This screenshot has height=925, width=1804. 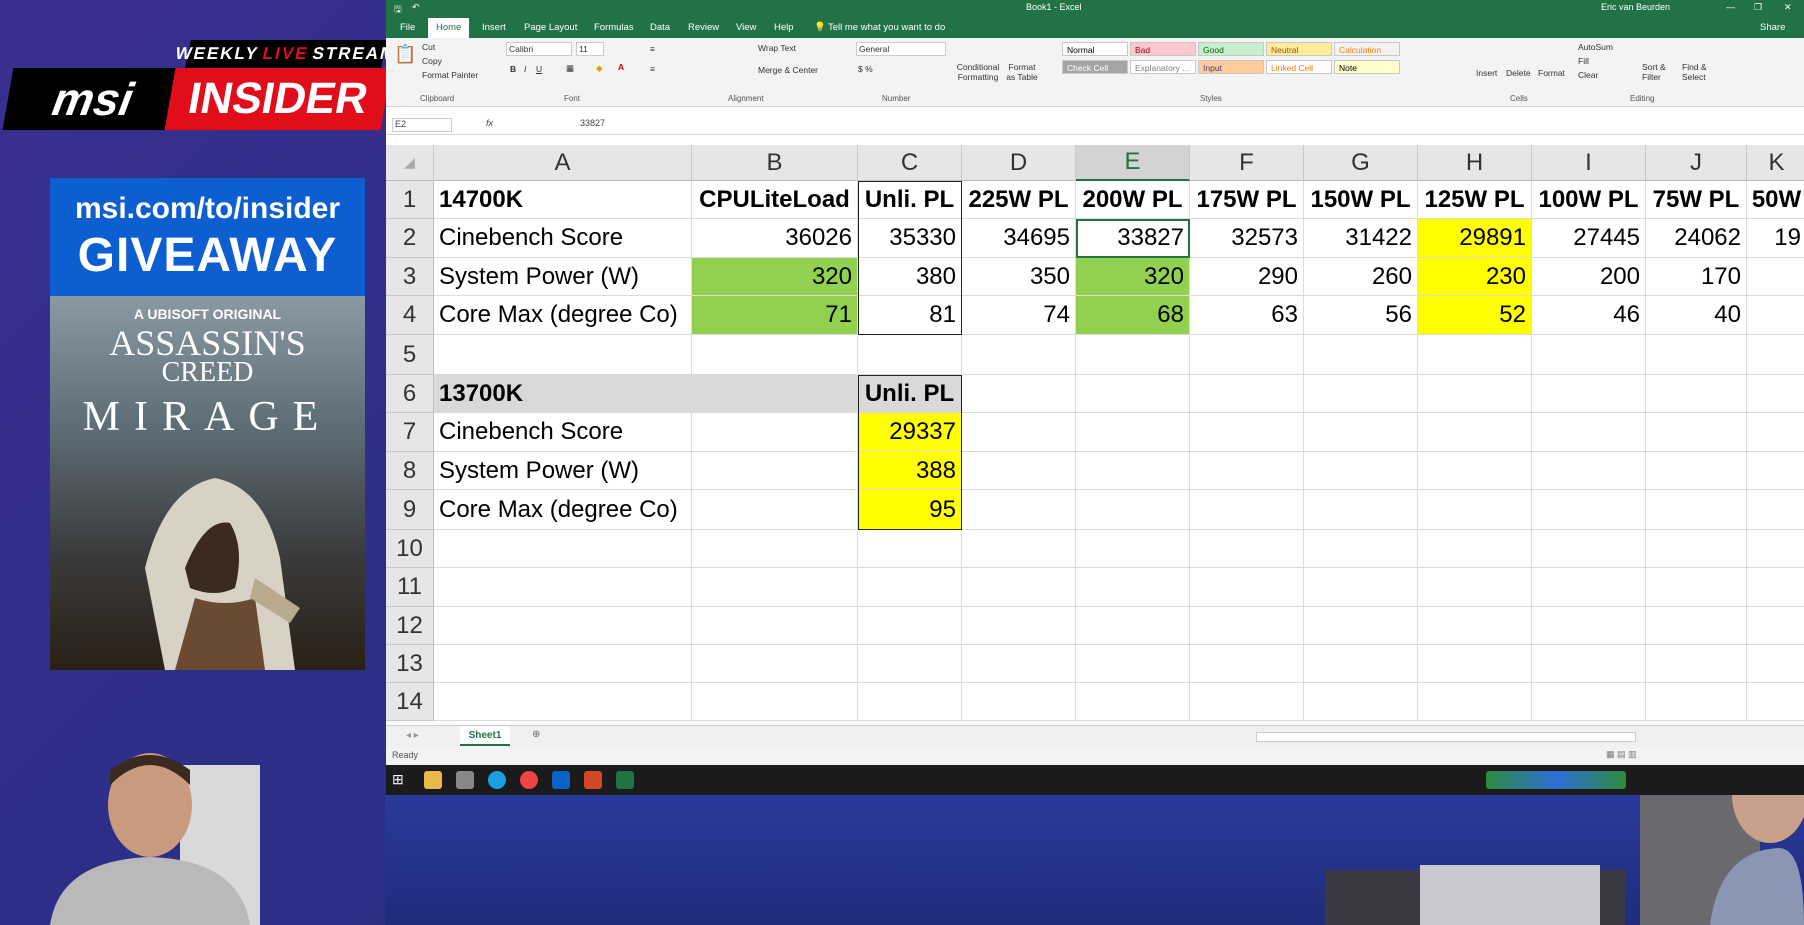 I want to click on file-explorer-icon, so click(x=433, y=780).